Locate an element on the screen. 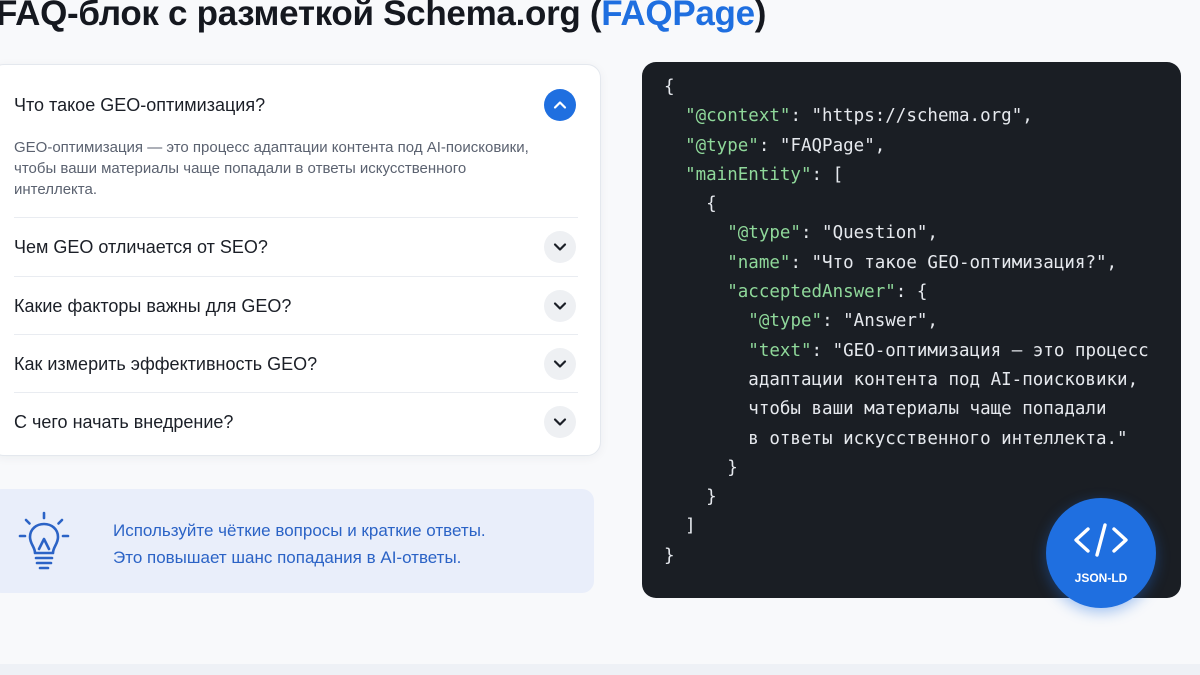 The width and height of the screenshot is (1200, 675). faq-question: Что такое GEO-оптимизация? is located at coordinates (139, 105).